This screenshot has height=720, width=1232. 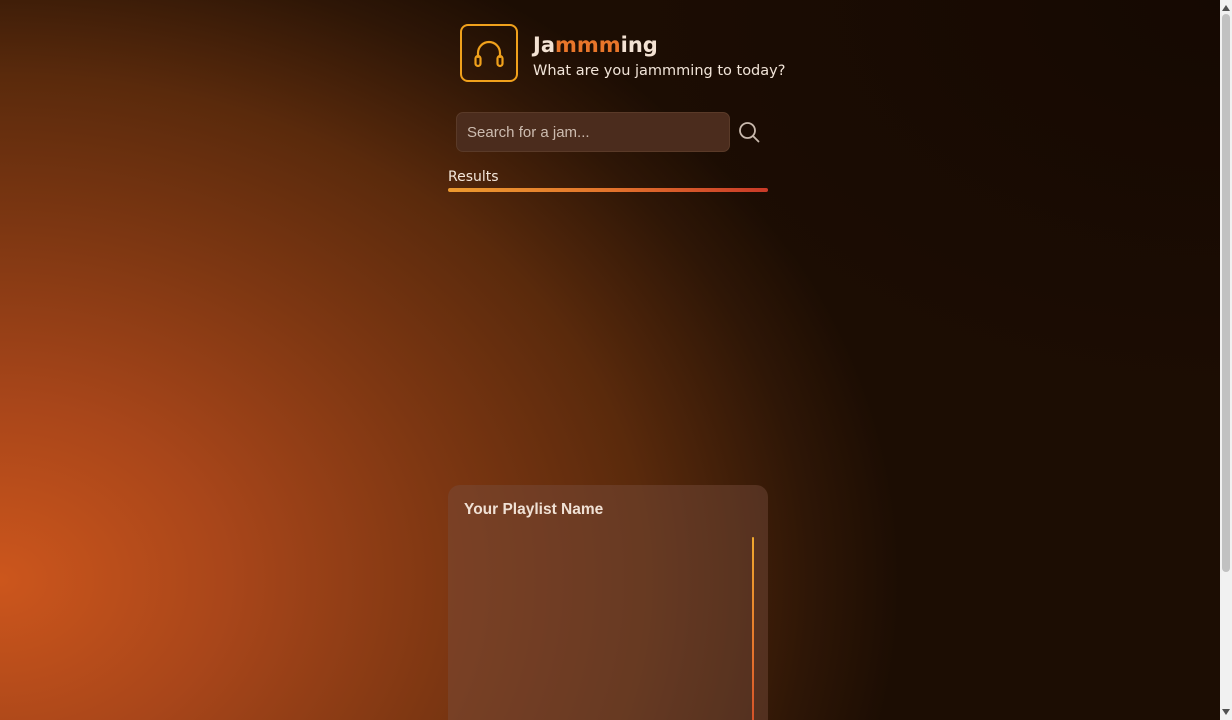 I want to click on title-part: Ja, so click(x=544, y=44).